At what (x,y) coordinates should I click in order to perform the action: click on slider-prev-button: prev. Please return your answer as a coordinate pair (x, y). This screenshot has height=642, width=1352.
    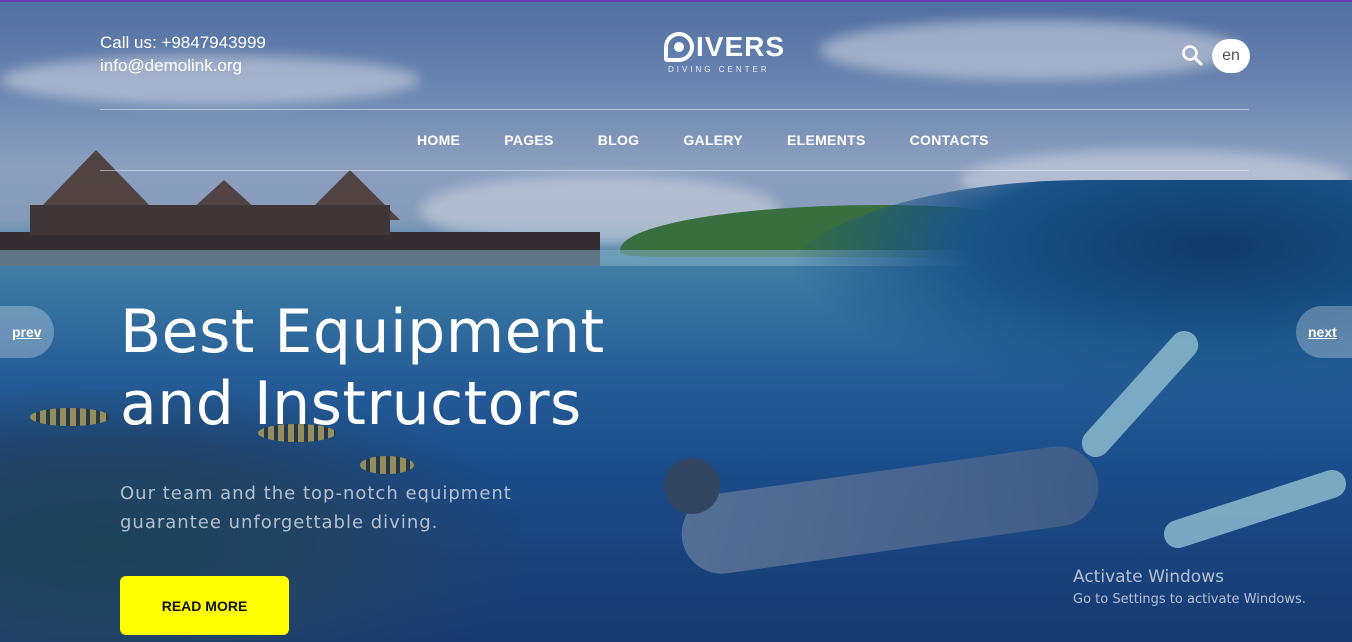
    Looking at the image, I should click on (27, 332).